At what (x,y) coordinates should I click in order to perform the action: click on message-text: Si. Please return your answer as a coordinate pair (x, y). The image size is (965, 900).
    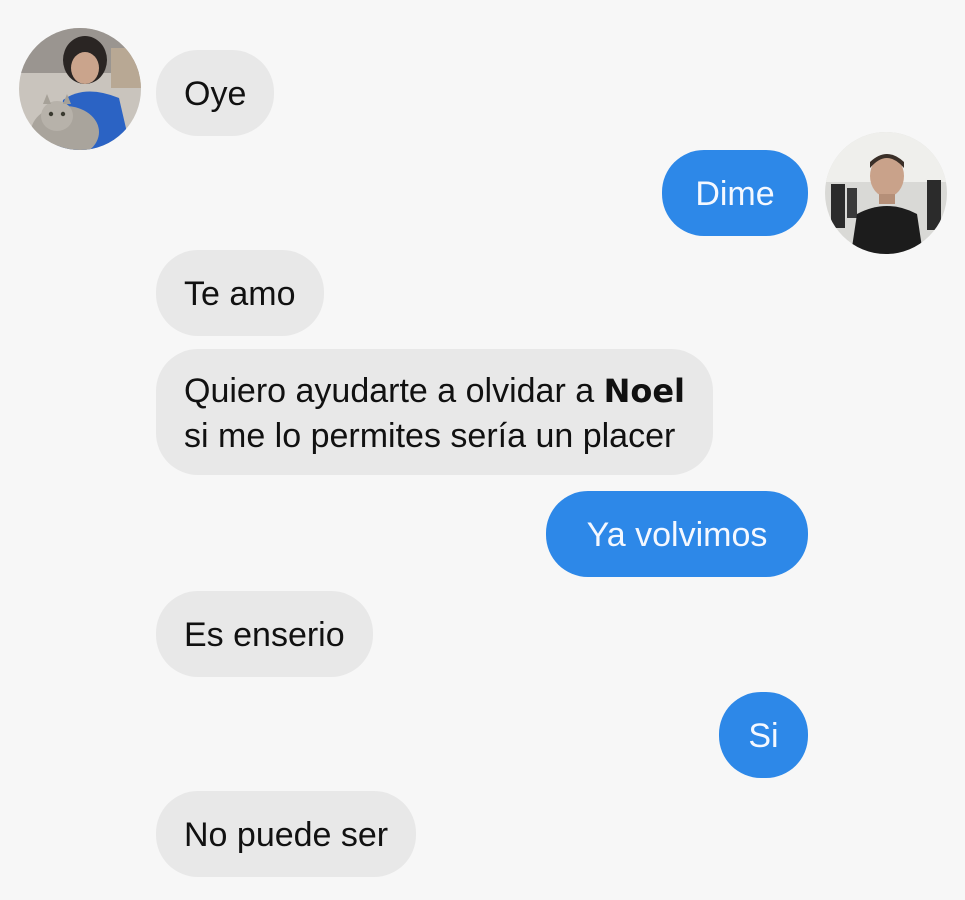
    Looking at the image, I should click on (763, 736).